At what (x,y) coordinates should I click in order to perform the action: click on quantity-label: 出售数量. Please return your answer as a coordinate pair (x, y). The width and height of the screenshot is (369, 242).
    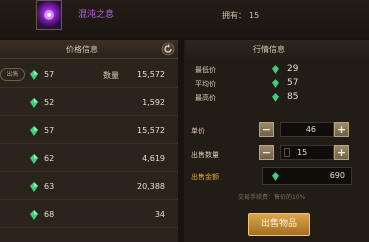
    Looking at the image, I should click on (205, 155).